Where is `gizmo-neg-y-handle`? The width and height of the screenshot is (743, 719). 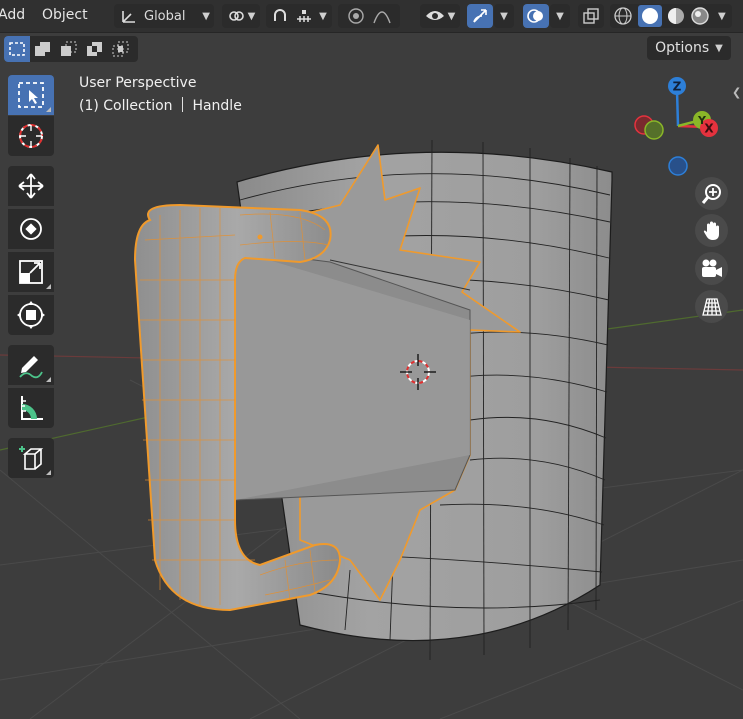
gizmo-neg-y-handle is located at coordinates (654, 130).